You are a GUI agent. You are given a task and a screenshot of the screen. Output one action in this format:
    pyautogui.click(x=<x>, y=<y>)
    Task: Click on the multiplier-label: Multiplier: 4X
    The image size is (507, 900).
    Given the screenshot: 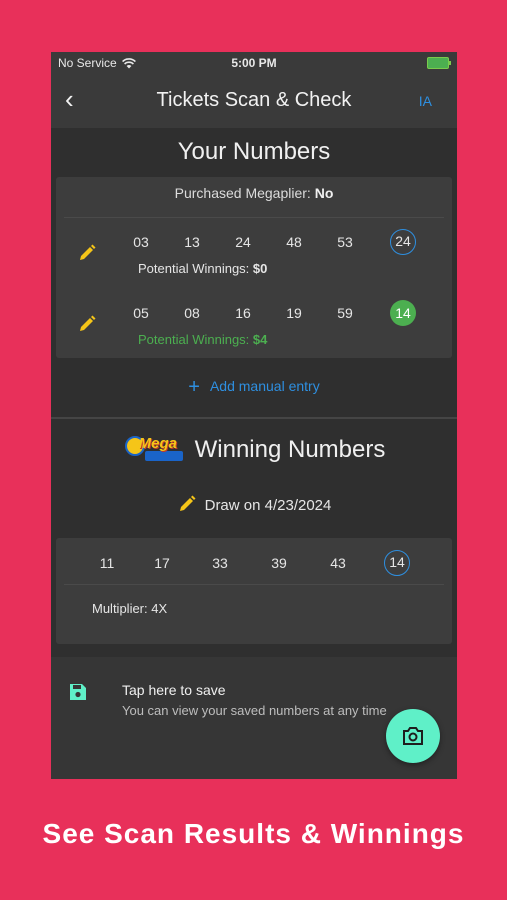 What is the action you would take?
    pyautogui.click(x=130, y=608)
    